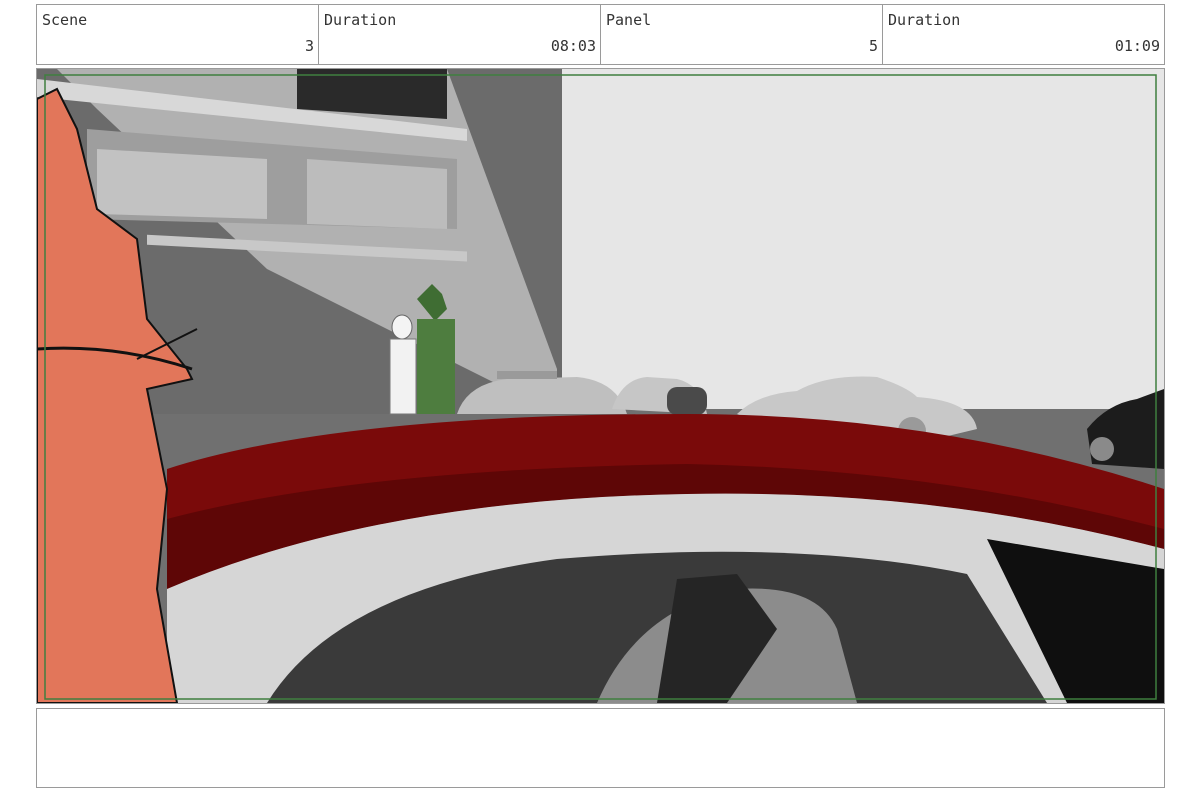 The width and height of the screenshot is (1202, 794). I want to click on panel-duration-label: Duration, so click(924, 20).